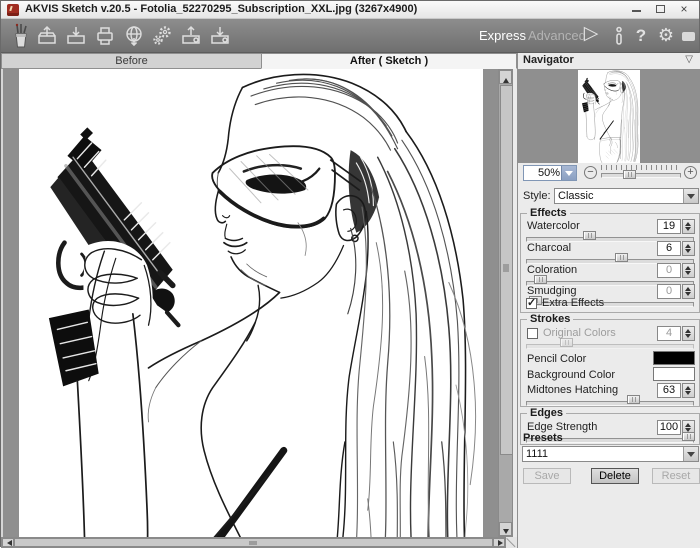 The height and width of the screenshot is (548, 700). I want to click on original-colors-label: Original Colors, so click(579, 333).